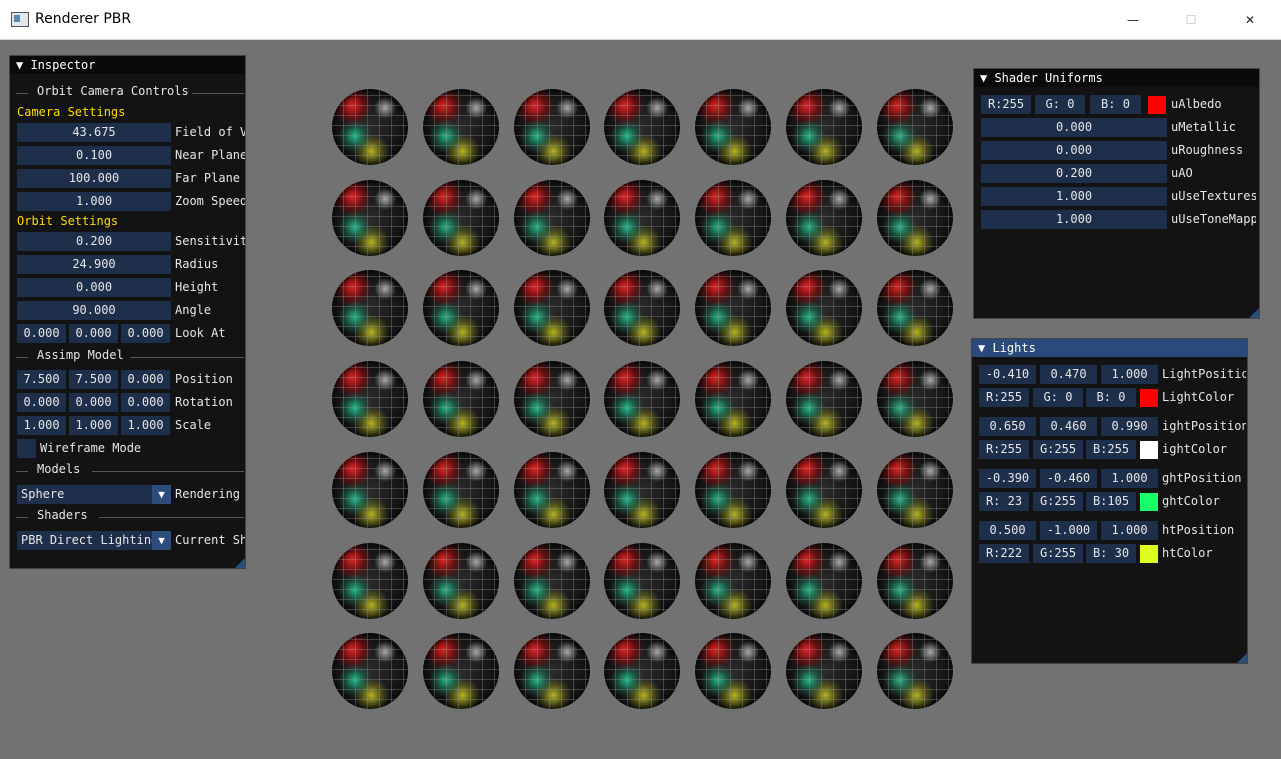 The width and height of the screenshot is (1281, 759). I want to click on sphere-r3-c0, so click(370, 399).